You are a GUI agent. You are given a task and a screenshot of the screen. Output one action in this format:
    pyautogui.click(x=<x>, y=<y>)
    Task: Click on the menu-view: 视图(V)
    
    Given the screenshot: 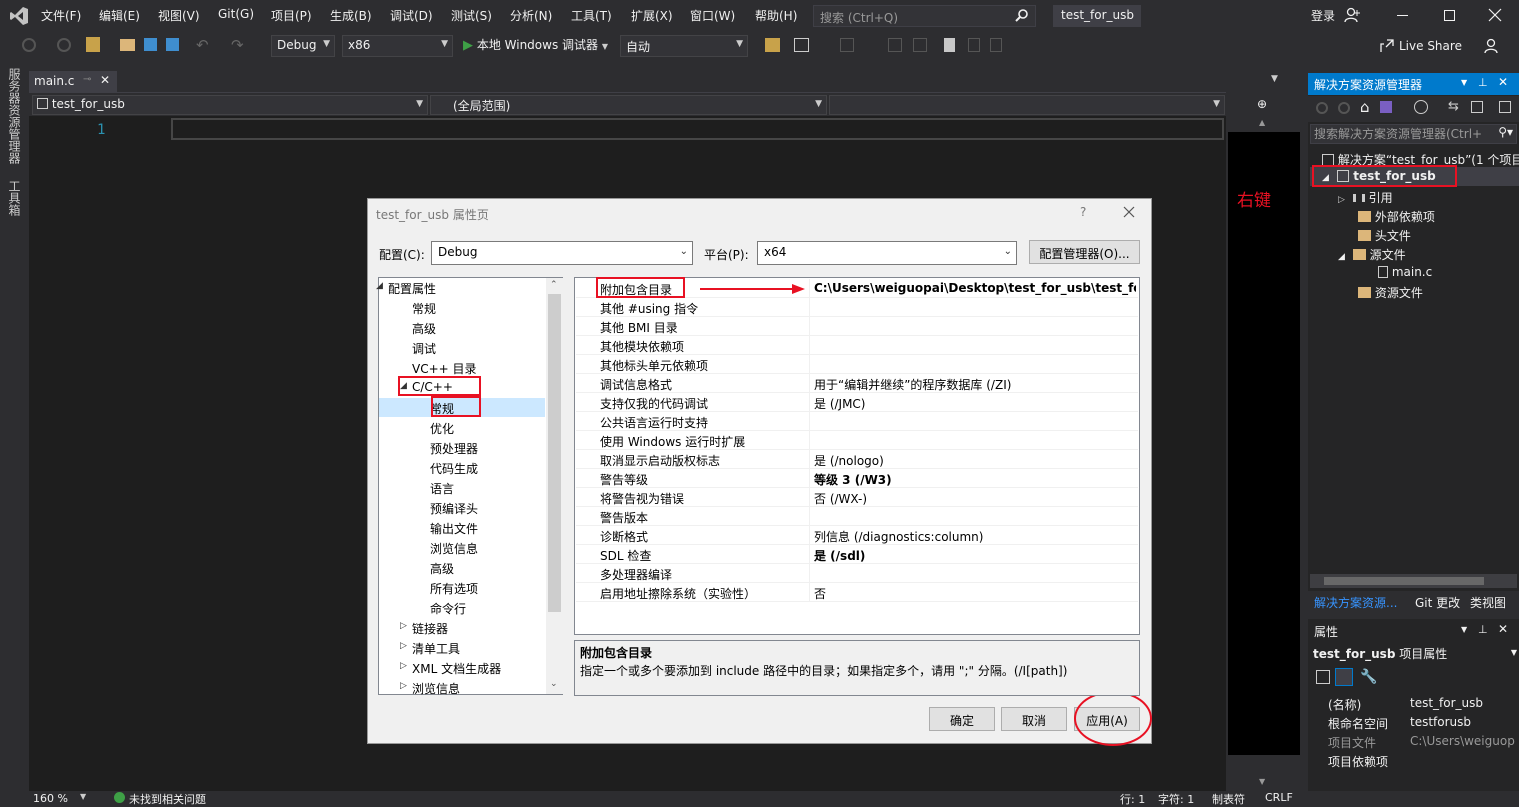 What is the action you would take?
    pyautogui.click(x=179, y=15)
    